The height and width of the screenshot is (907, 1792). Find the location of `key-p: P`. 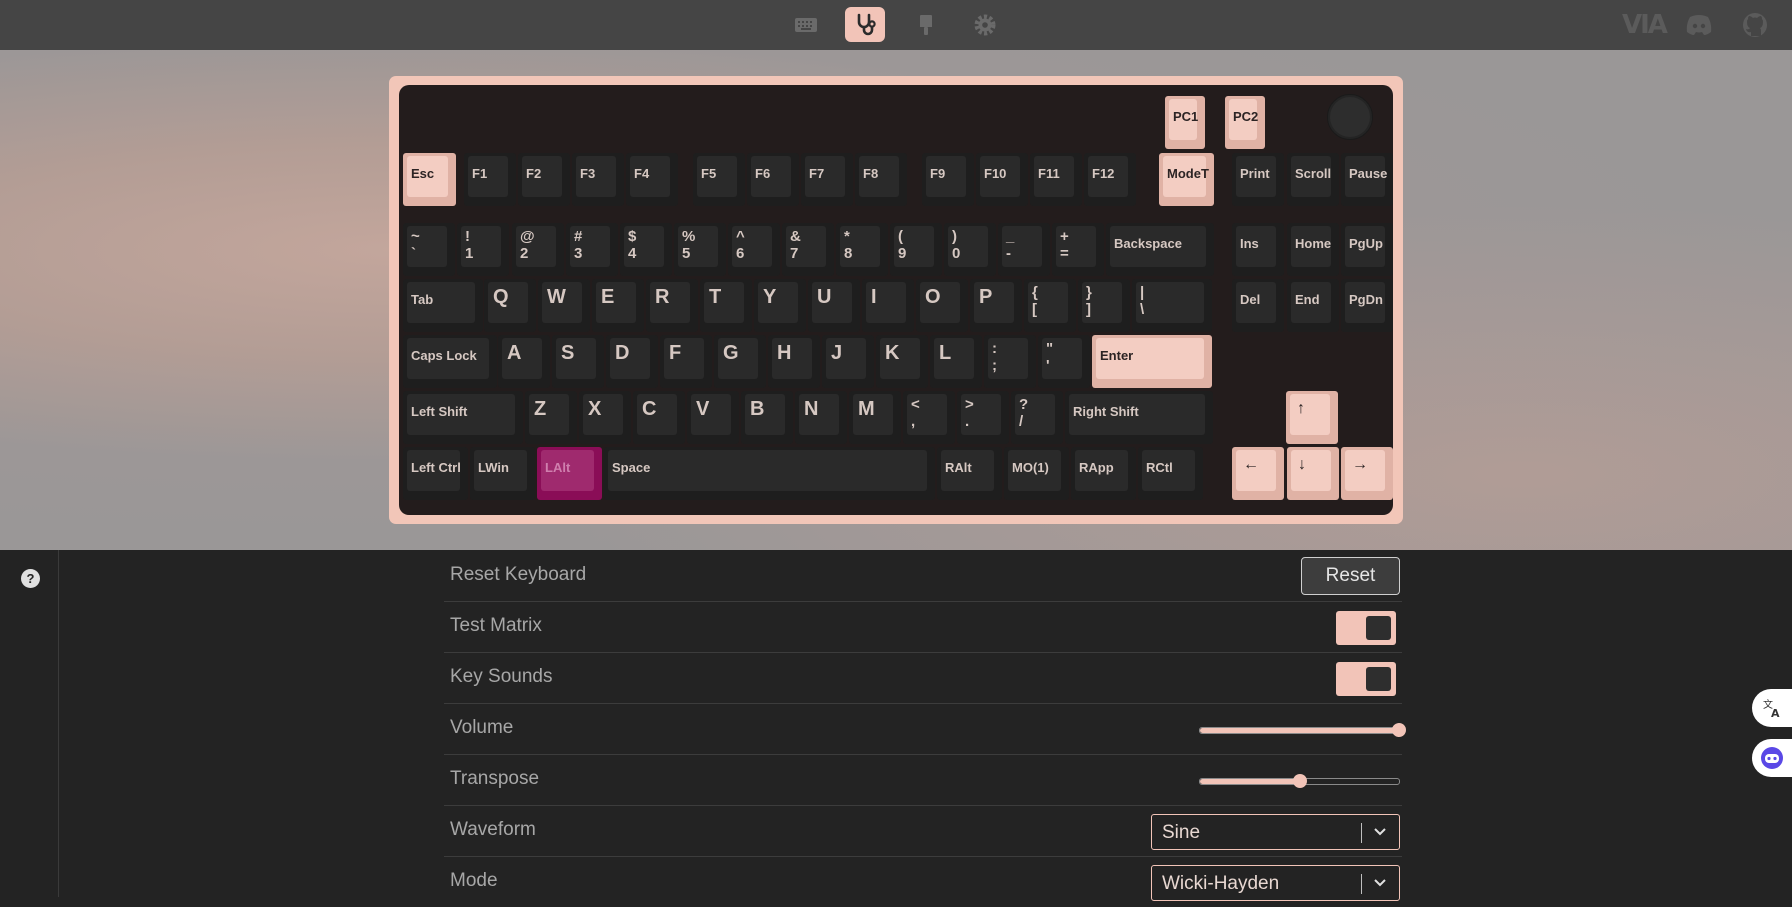

key-p: P is located at coordinates (996, 305).